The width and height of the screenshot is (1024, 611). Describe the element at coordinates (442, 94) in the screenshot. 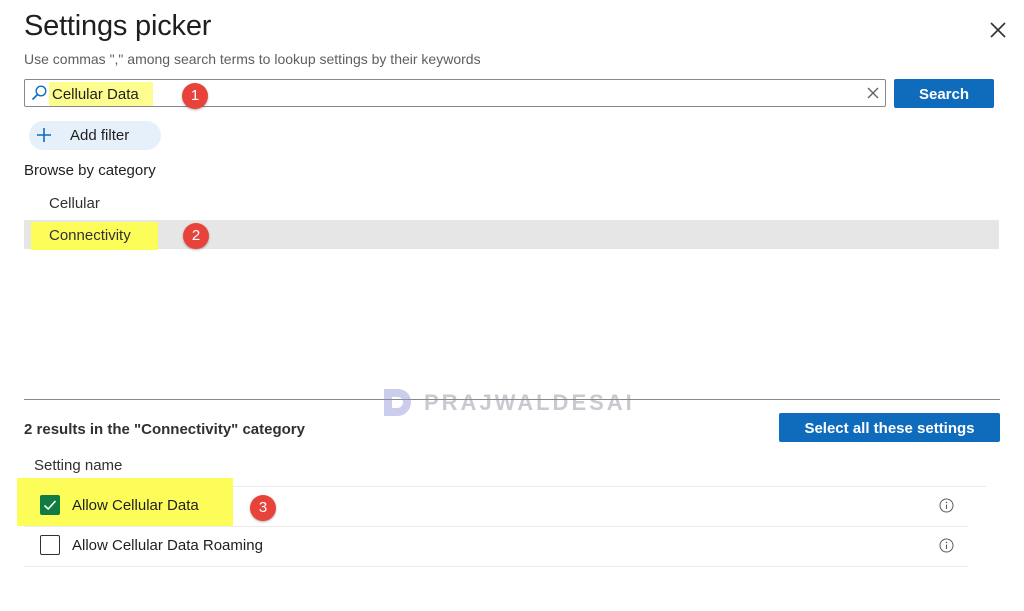

I see `search-input` at that location.